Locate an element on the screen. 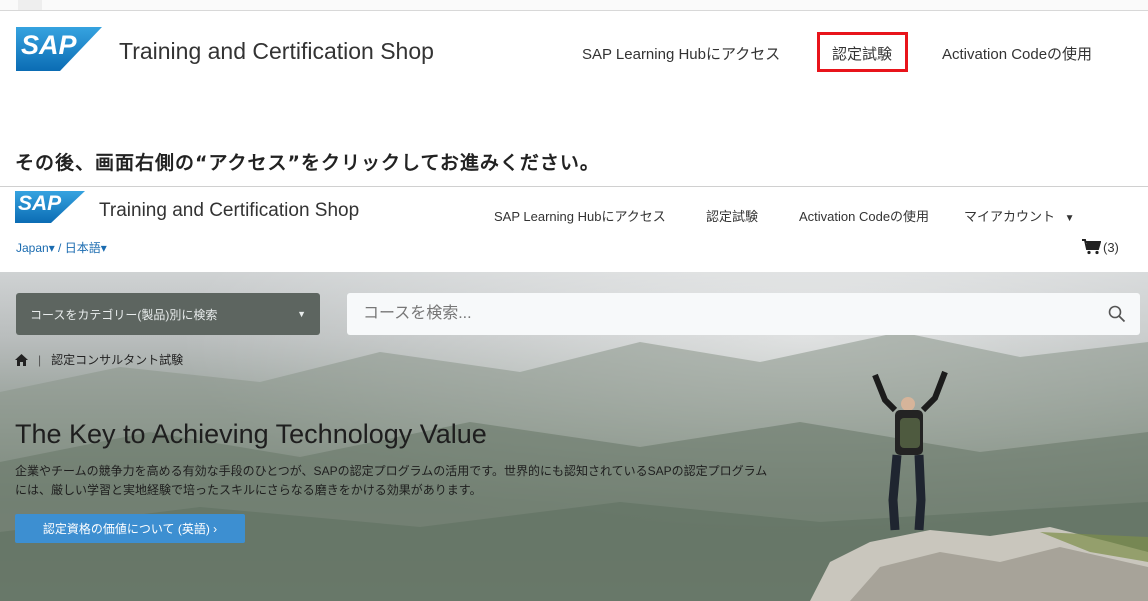  cart-count: (3) is located at coordinates (1111, 247).